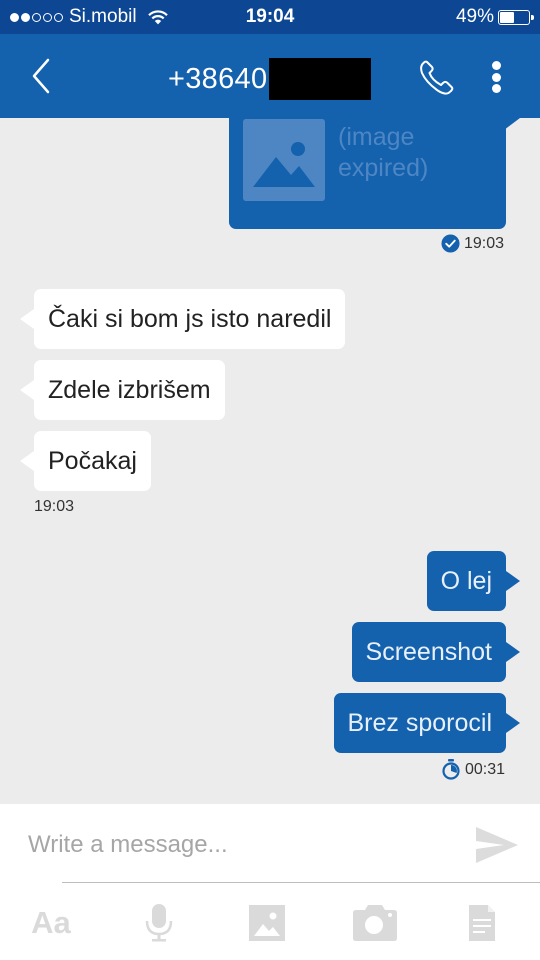 The image size is (540, 960). What do you see at coordinates (129, 389) in the screenshot?
I see `message-text: Zdele izbrišem` at bounding box center [129, 389].